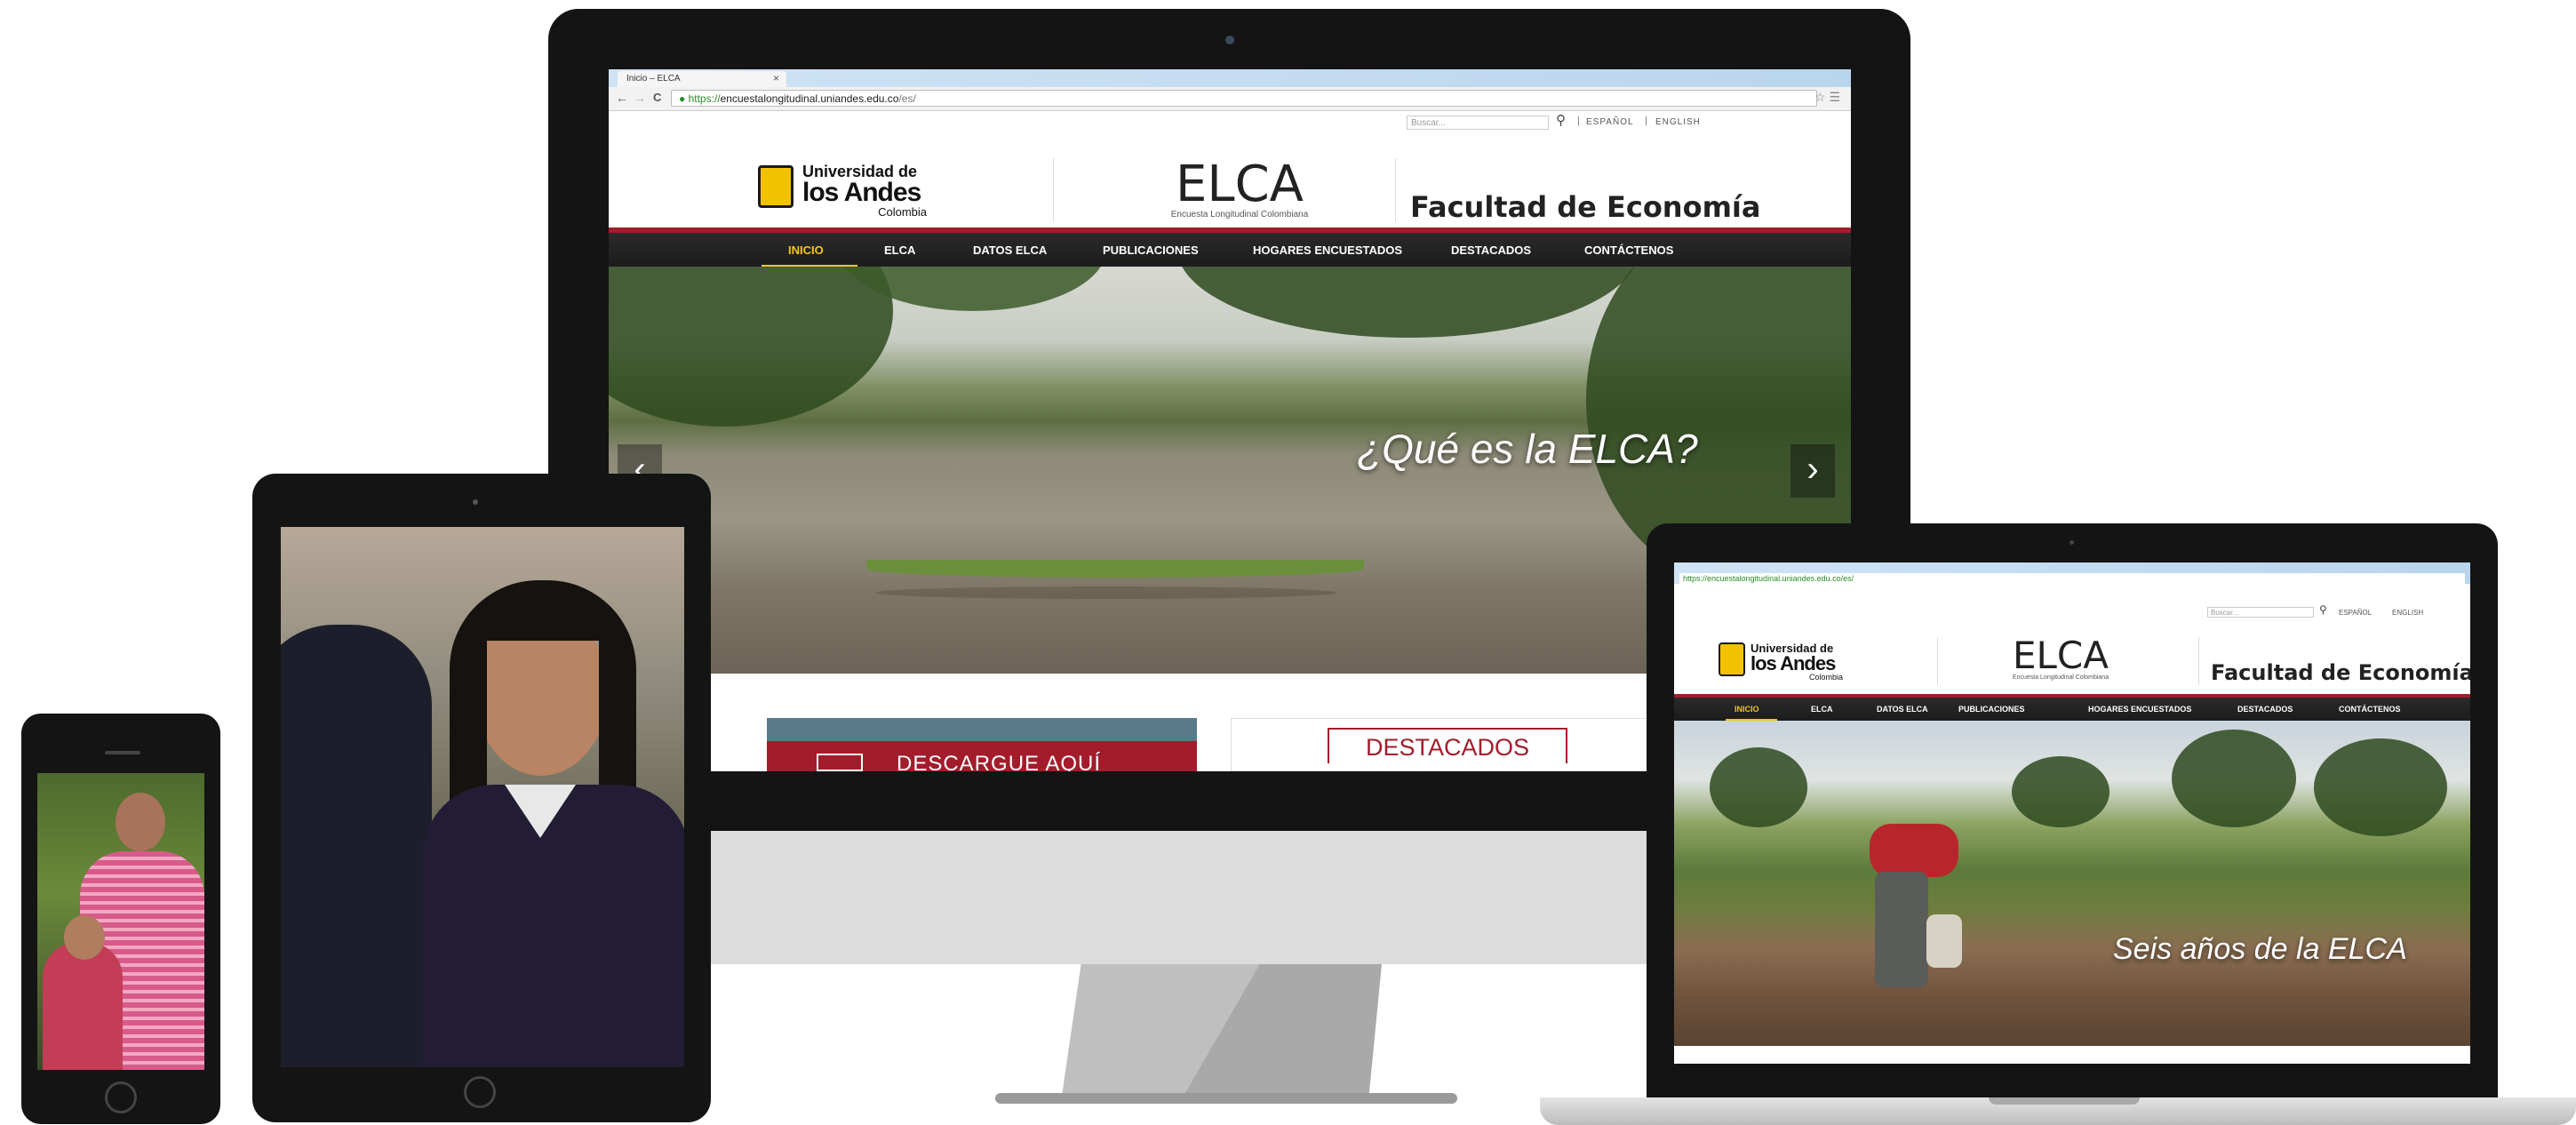 This screenshot has height=1125, width=2576. What do you see at coordinates (2065, 1101) in the screenshot?
I see `laptop-trackpad-notch` at bounding box center [2065, 1101].